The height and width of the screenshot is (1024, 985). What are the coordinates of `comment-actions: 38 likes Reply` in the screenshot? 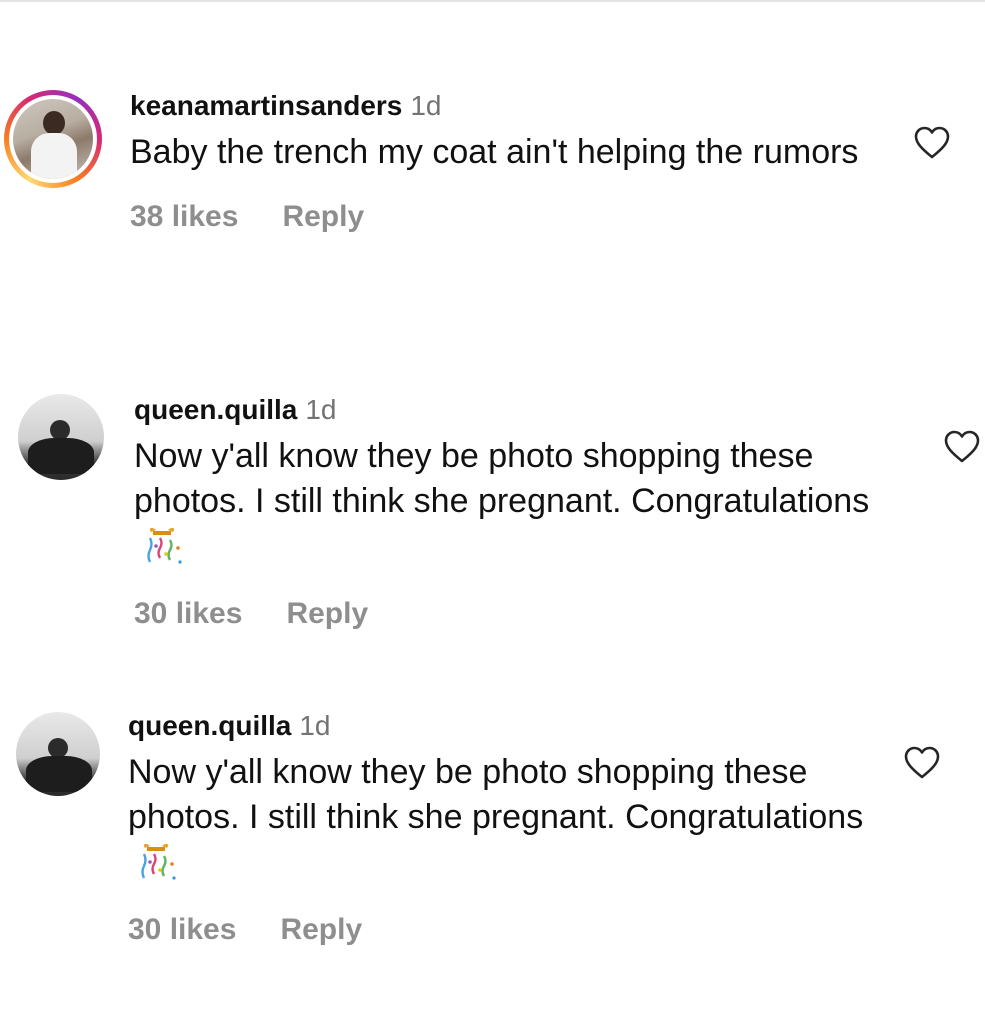 It's located at (510, 217).